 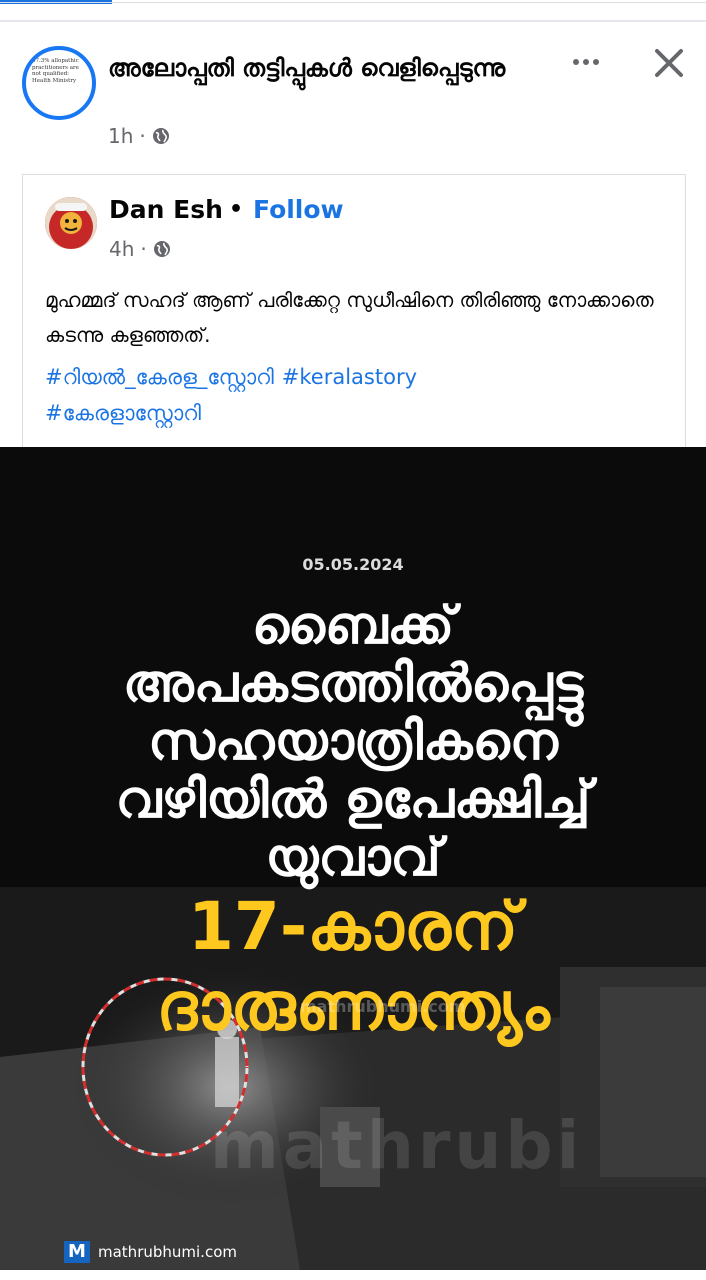 I want to click on source-text: mathrubhumi.com, so click(x=167, y=1252).